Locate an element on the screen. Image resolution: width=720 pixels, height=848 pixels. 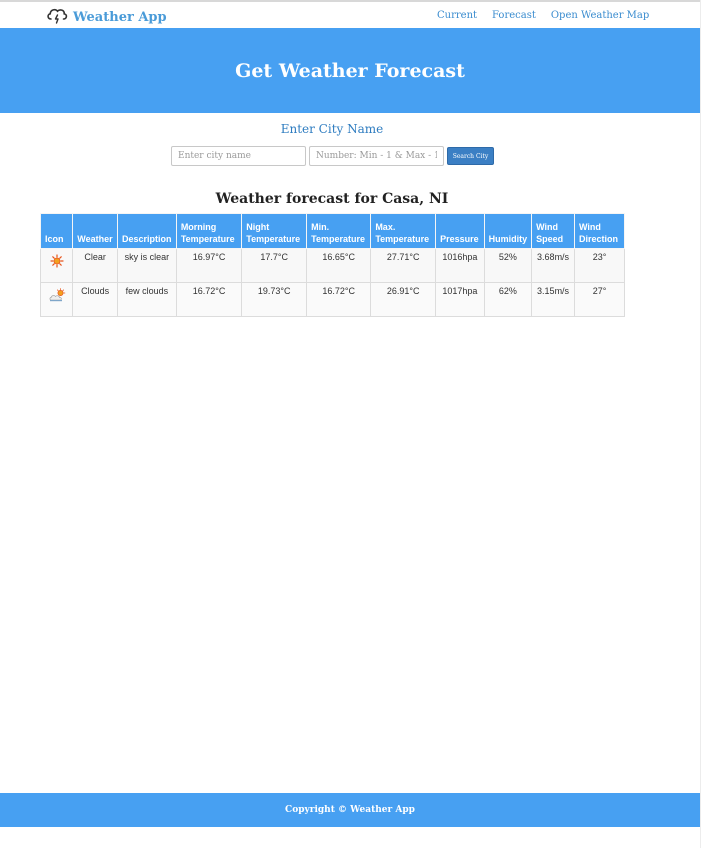
days-input is located at coordinates (376, 156).